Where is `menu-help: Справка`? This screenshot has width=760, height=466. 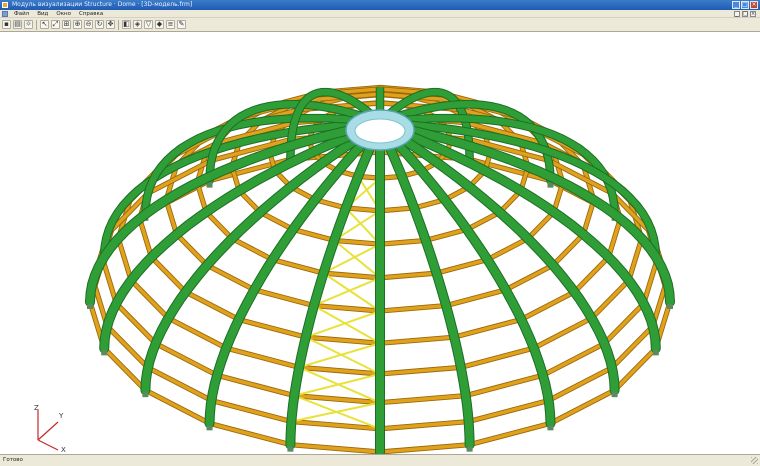
menu-help: Справка is located at coordinates (91, 14).